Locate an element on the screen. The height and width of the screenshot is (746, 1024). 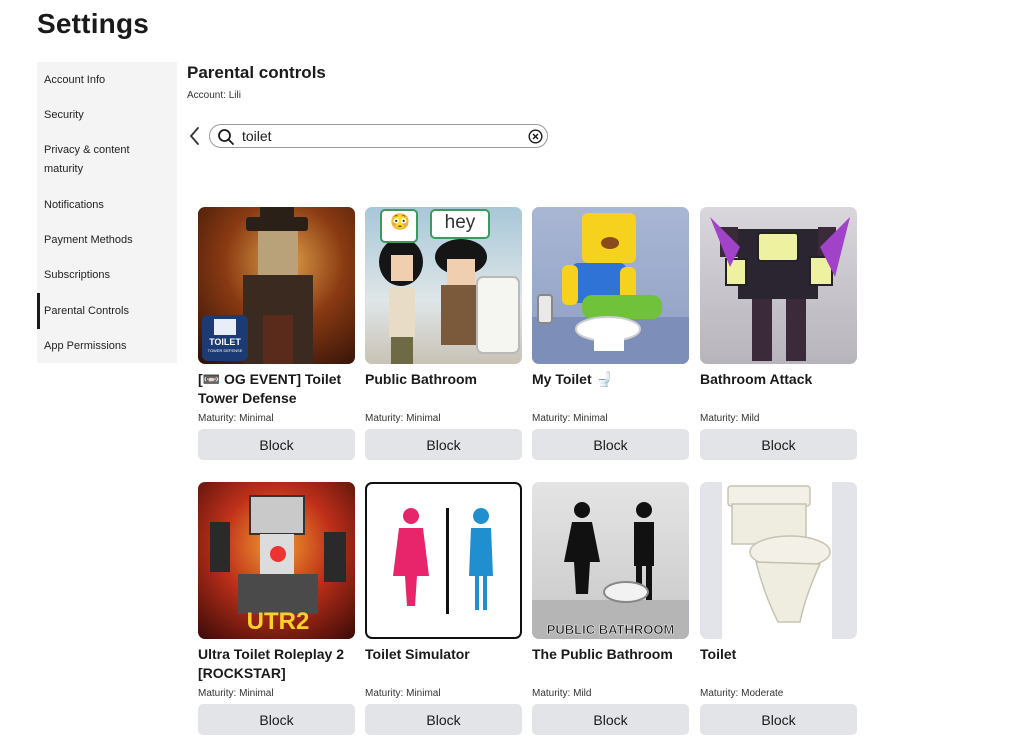
sidebar-item-security: Security is located at coordinates (107, 115).